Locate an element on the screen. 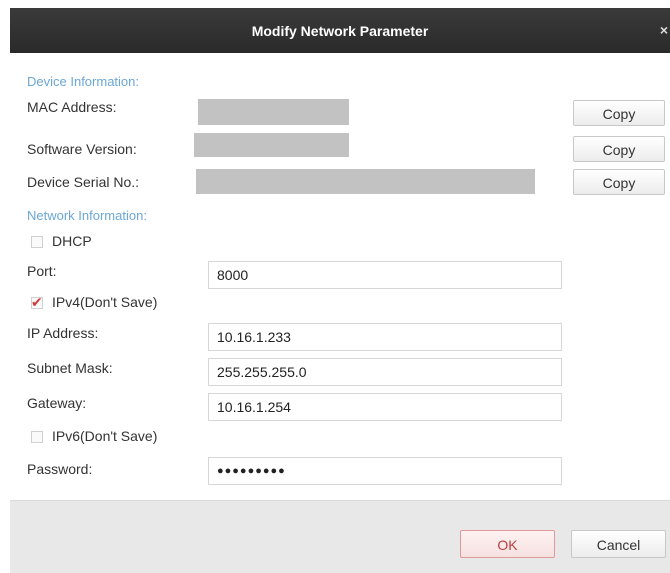 The width and height of the screenshot is (670, 573). mac-address-value-redacted is located at coordinates (273, 112).